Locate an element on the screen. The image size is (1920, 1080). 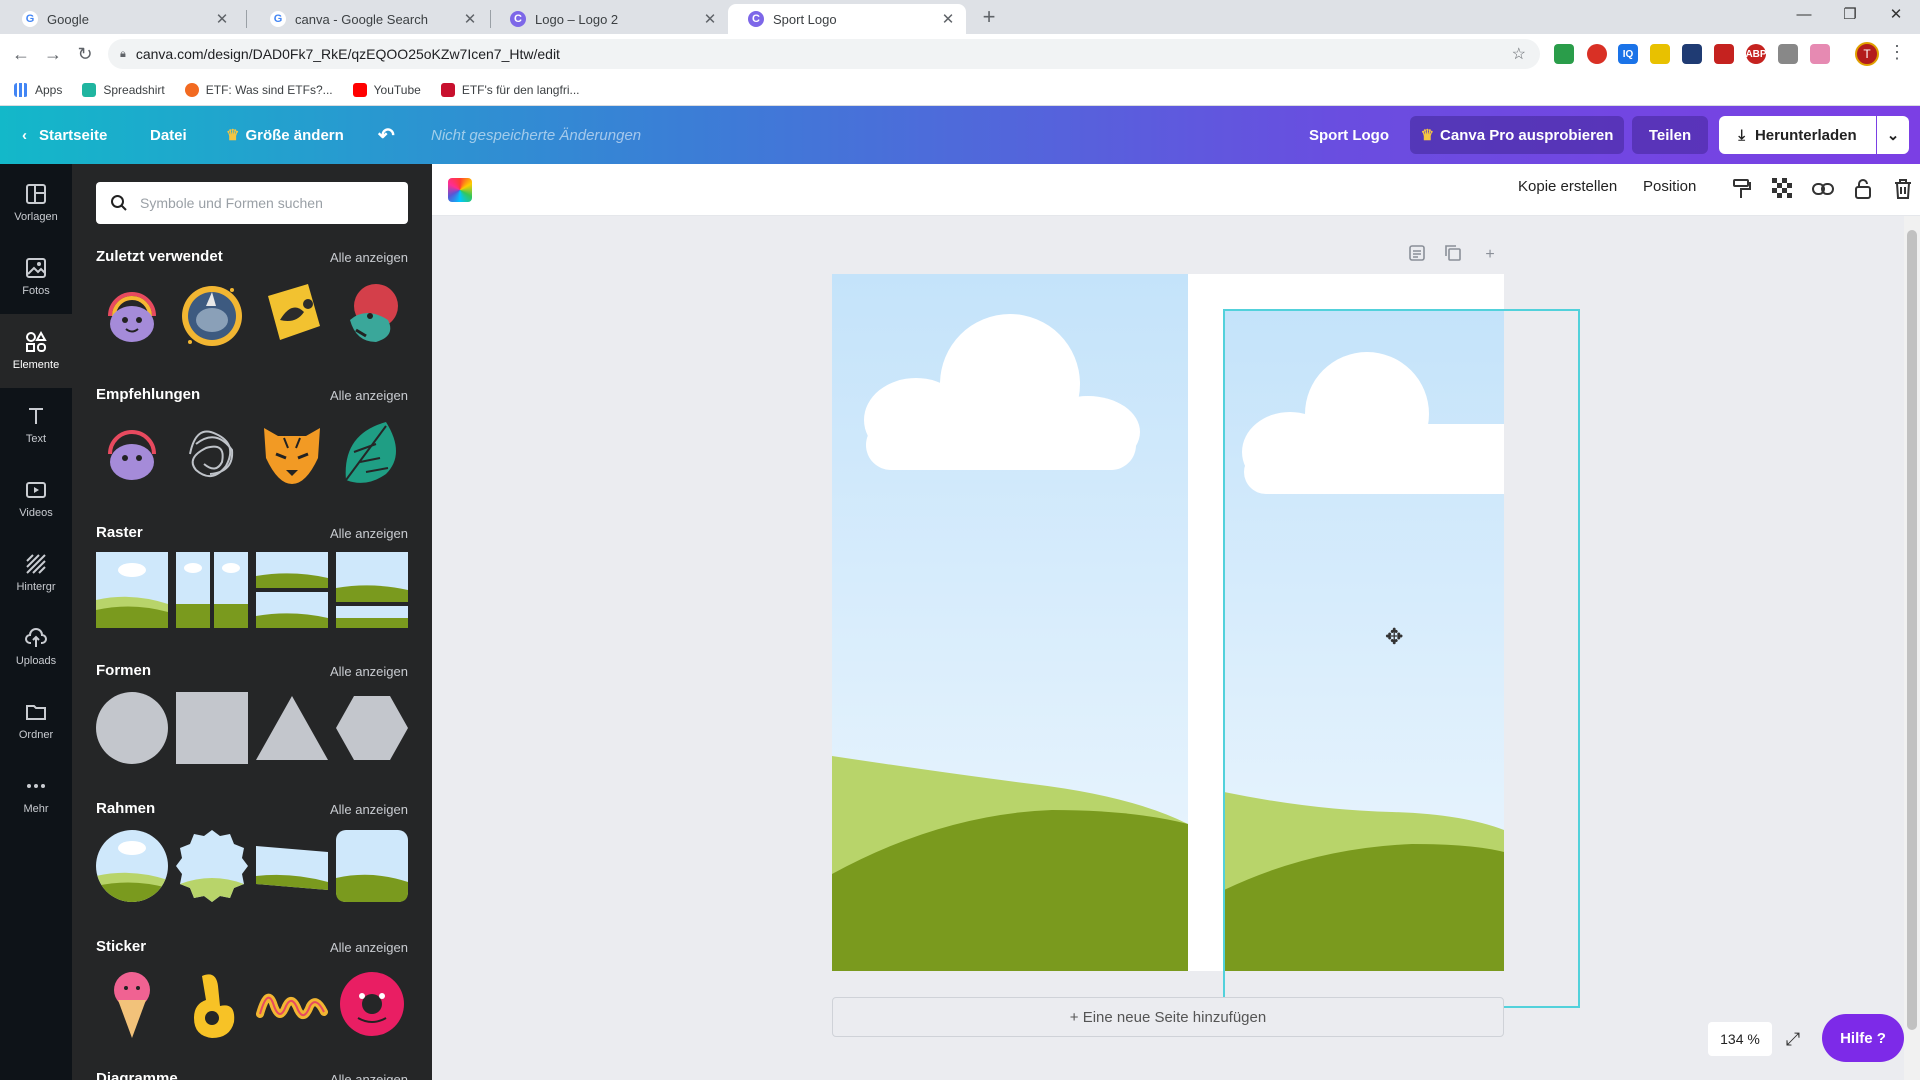
scorpion-sticker-icon is located at coordinates (292, 314).